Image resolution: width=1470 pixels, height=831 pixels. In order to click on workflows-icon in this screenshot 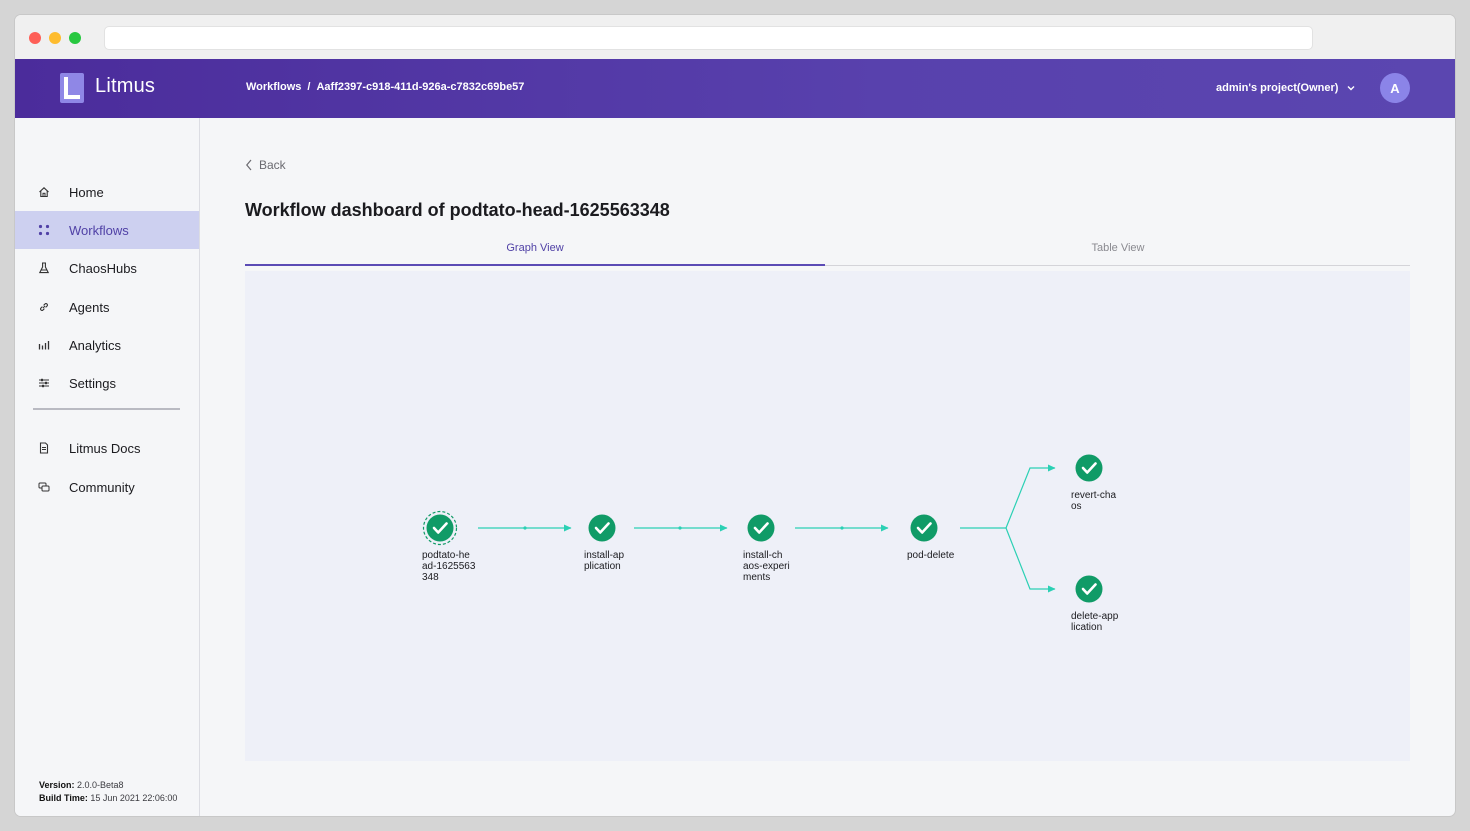, I will do `click(44, 230)`.